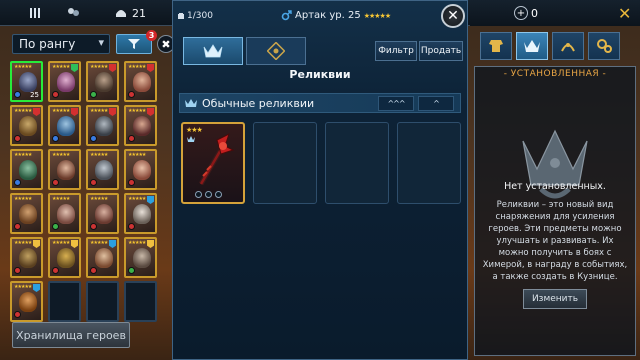 The height and width of the screenshot is (360, 640). Describe the element at coordinates (320, 74) in the screenshot. I see `page-title: Реликвии` at that location.